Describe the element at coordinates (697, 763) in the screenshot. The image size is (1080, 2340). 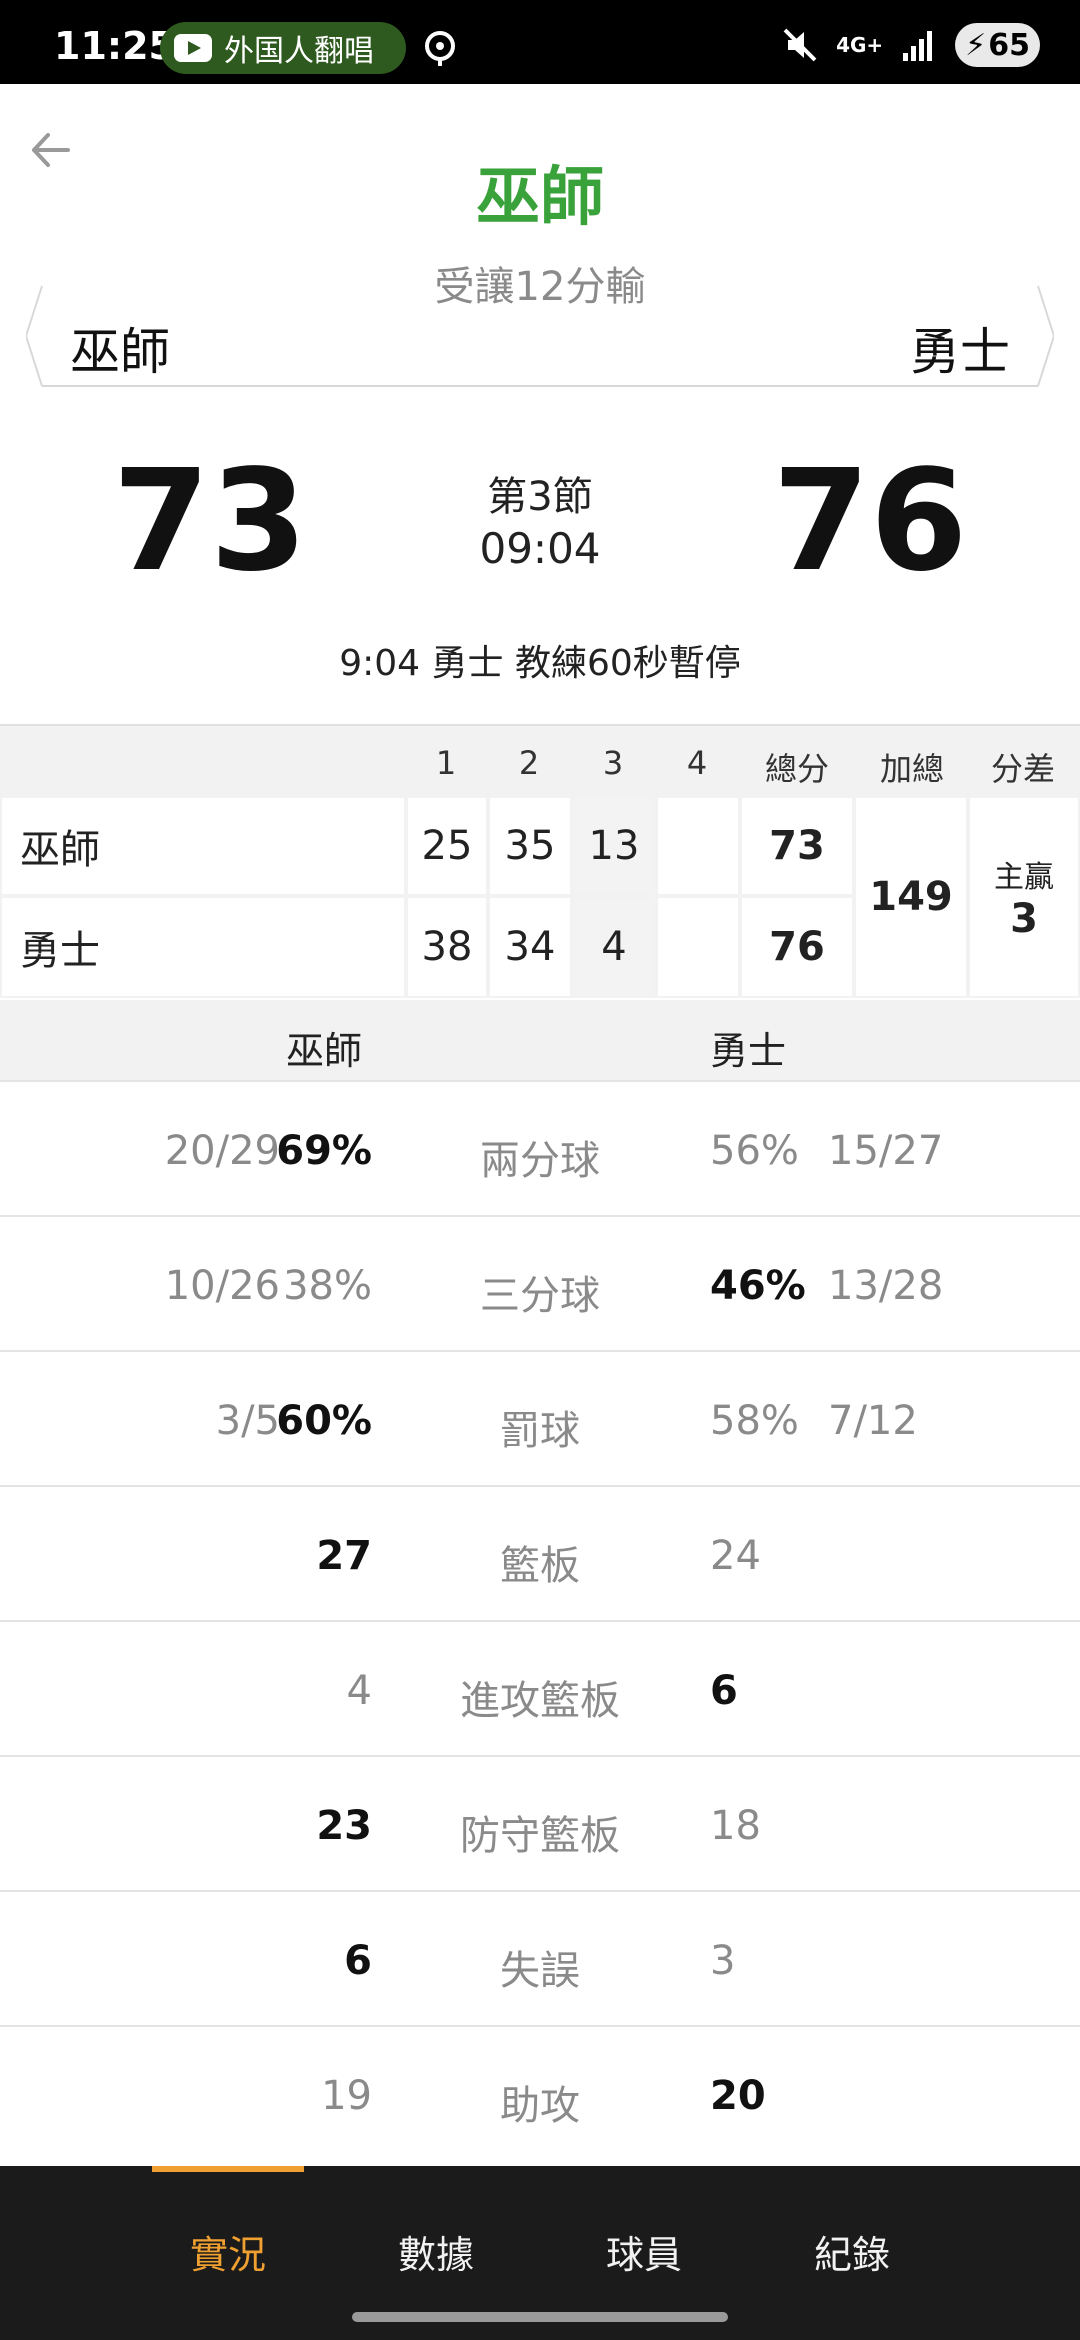
I see `header-q4: 4` at that location.